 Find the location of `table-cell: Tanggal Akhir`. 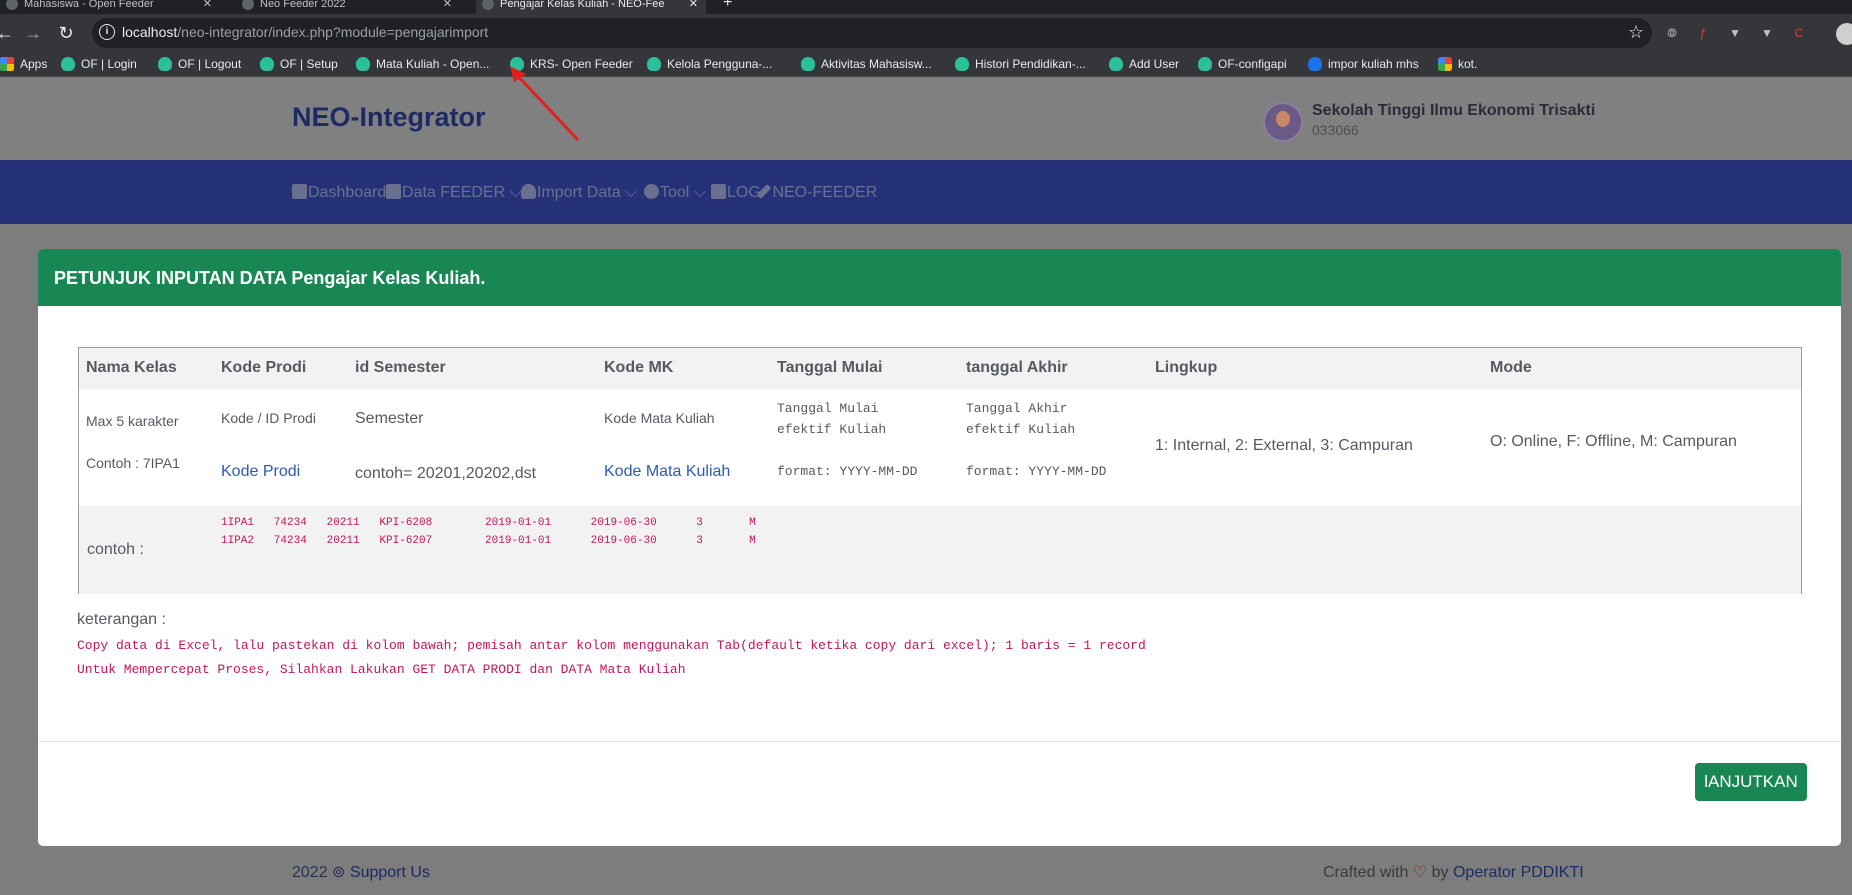

table-cell: Tanggal Akhir is located at coordinates (1017, 408).